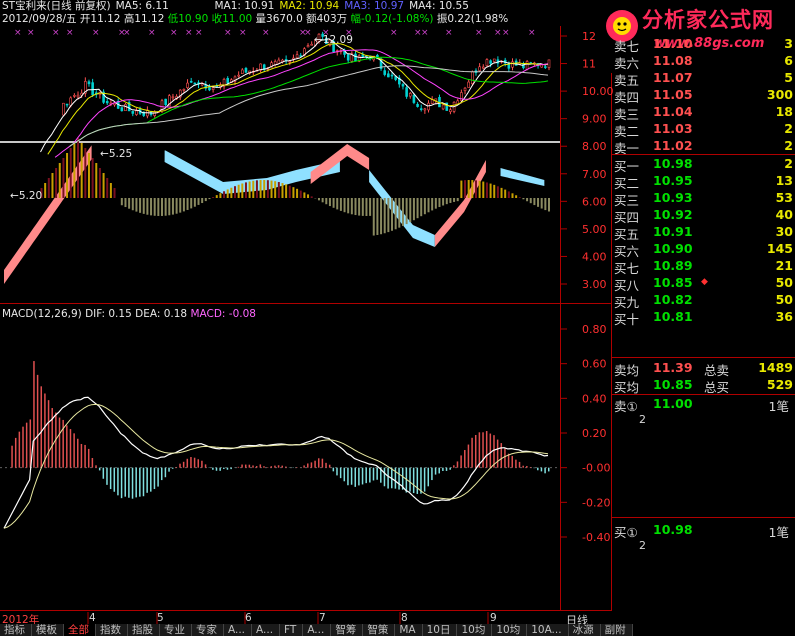 This screenshot has width=795, height=636. What do you see at coordinates (292, 630) in the screenshot?
I see `tab-9: FT` at bounding box center [292, 630].